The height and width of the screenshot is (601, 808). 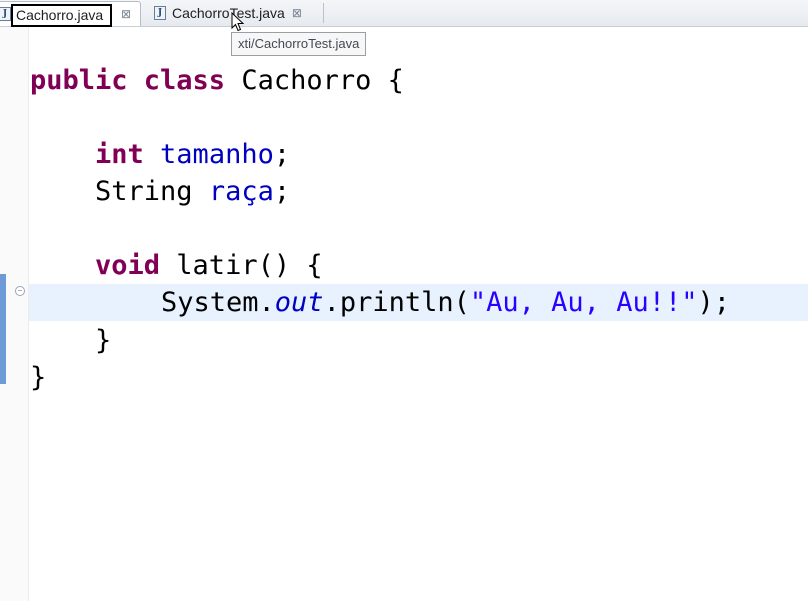 What do you see at coordinates (299, 44) in the screenshot?
I see `tab-path-tooltip: xti/CachorroTest.java` at bounding box center [299, 44].